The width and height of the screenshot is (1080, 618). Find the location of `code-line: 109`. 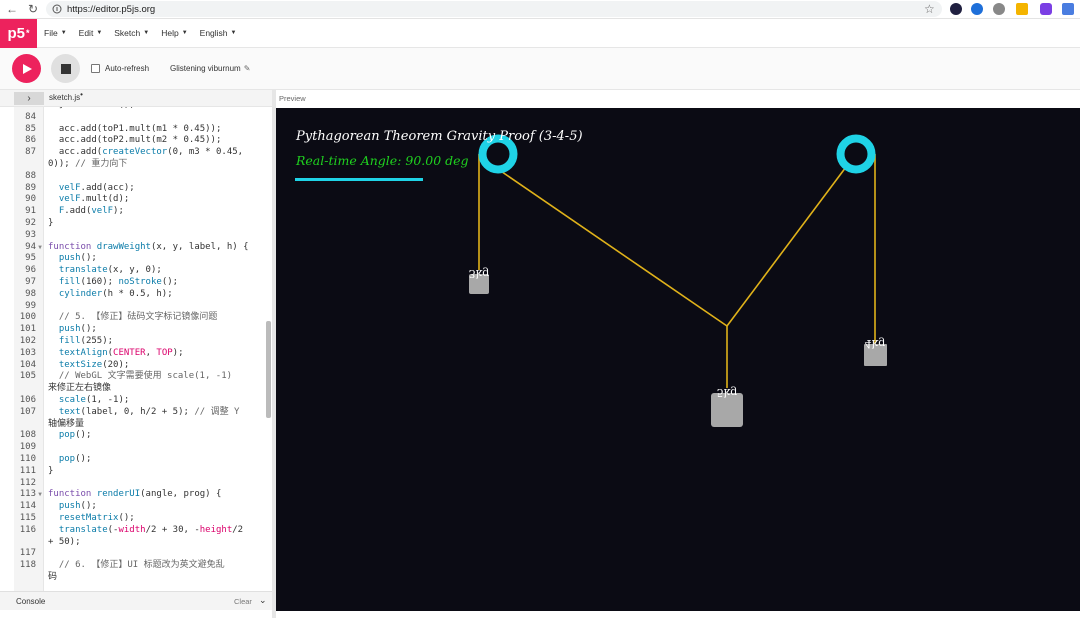

code-line: 109 is located at coordinates (143, 448).